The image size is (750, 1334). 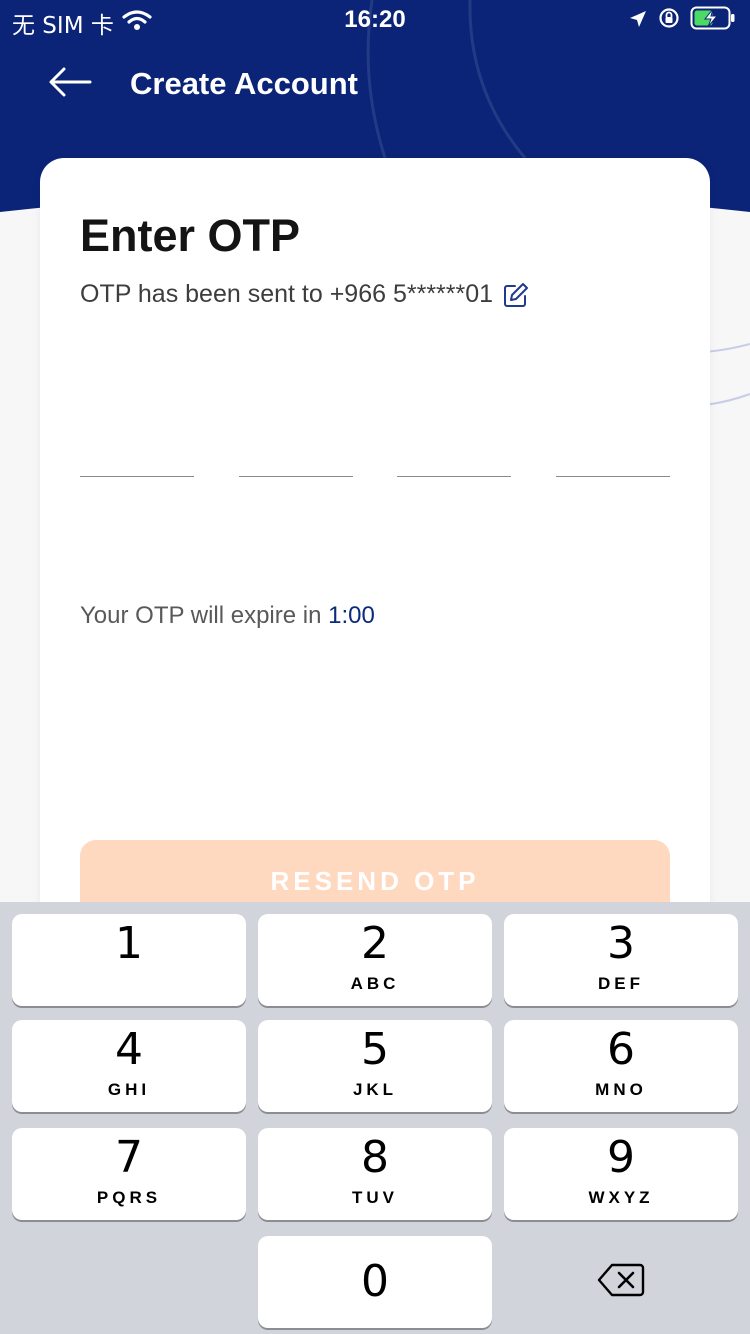 I want to click on key-0: 0, so click(x=375, y=1282).